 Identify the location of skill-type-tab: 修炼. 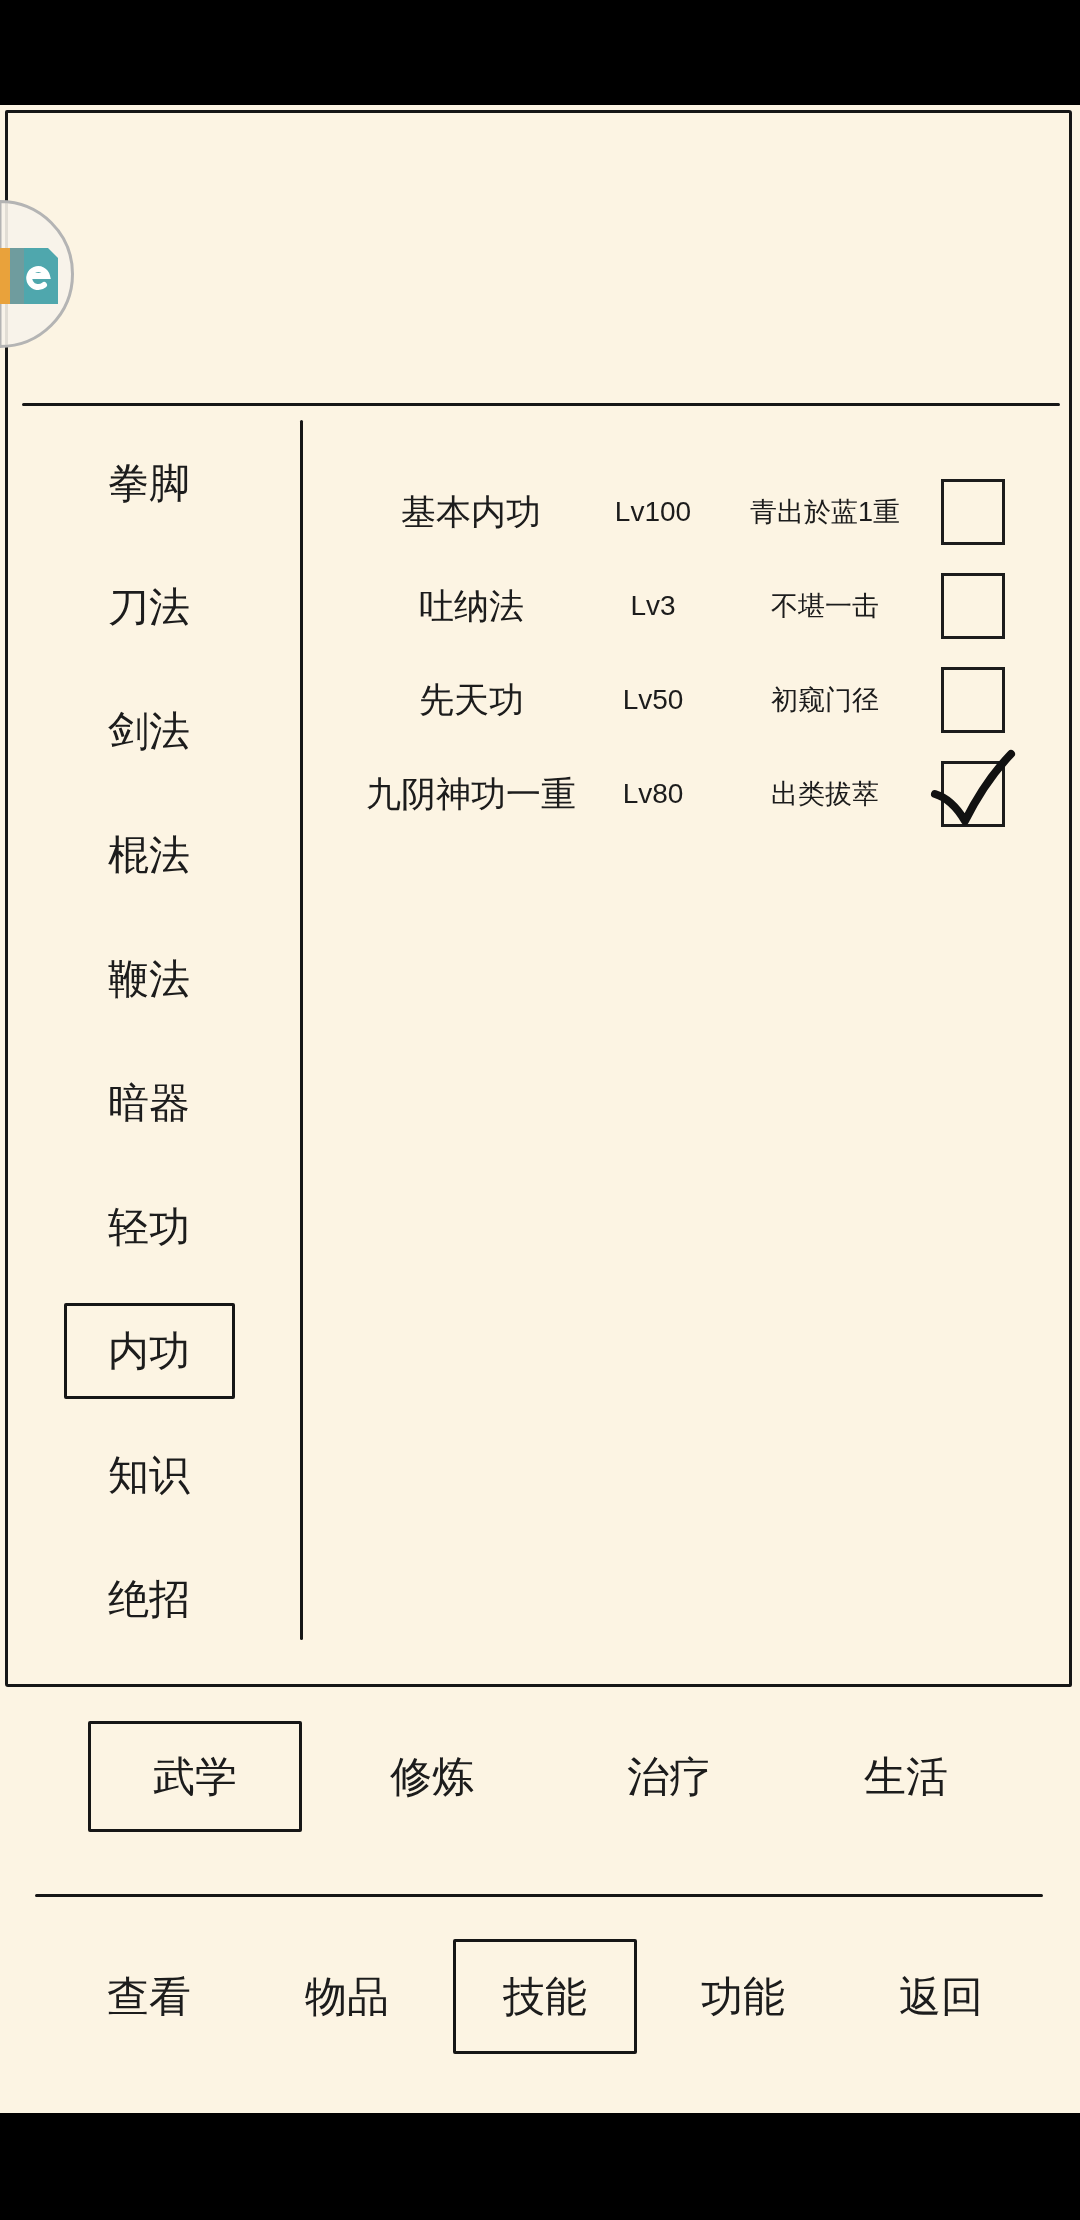
(432, 1776).